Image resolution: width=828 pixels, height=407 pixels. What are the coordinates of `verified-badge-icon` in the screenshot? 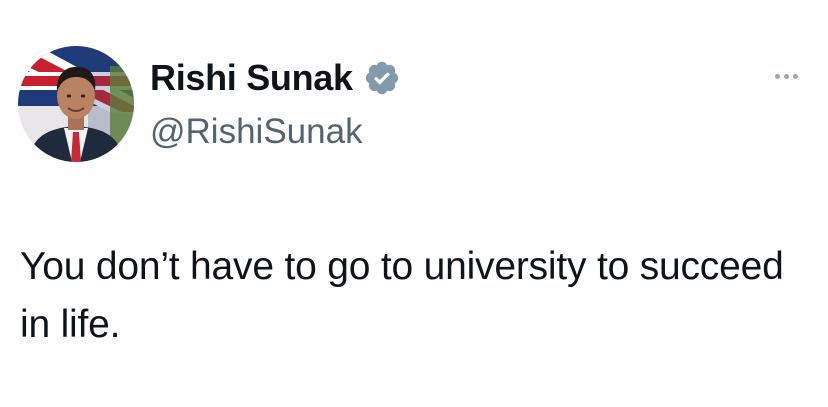 It's located at (382, 78).